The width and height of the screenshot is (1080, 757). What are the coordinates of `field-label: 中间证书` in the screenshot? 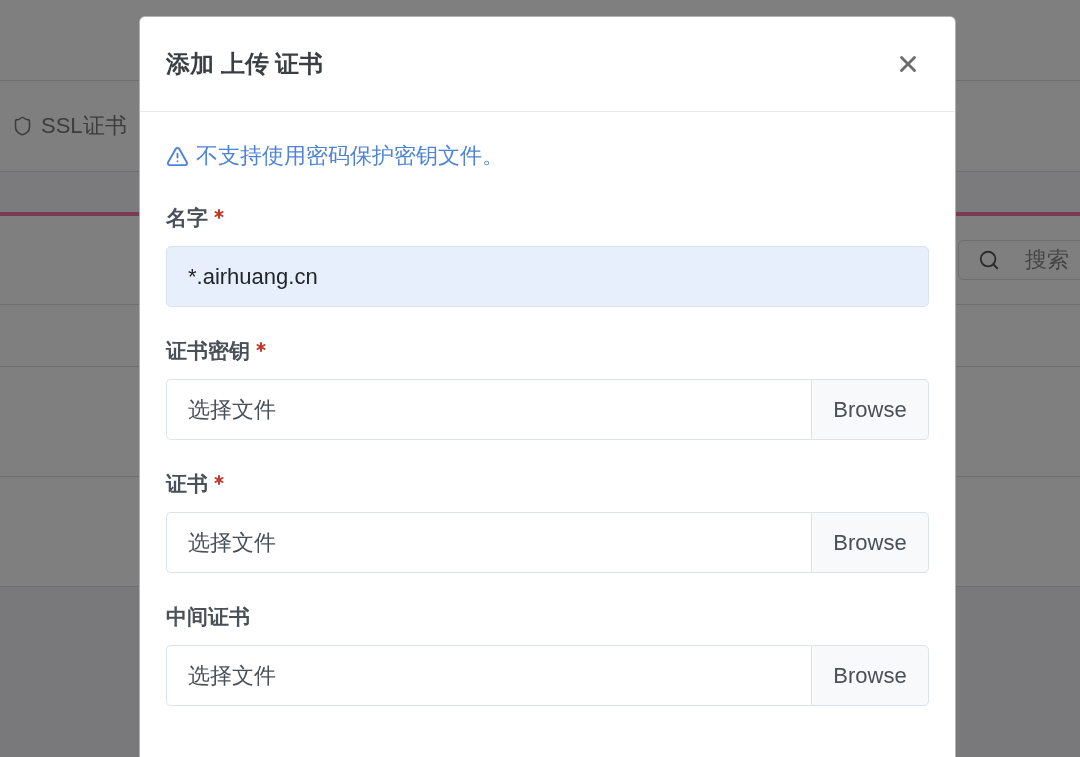 It's located at (208, 617).